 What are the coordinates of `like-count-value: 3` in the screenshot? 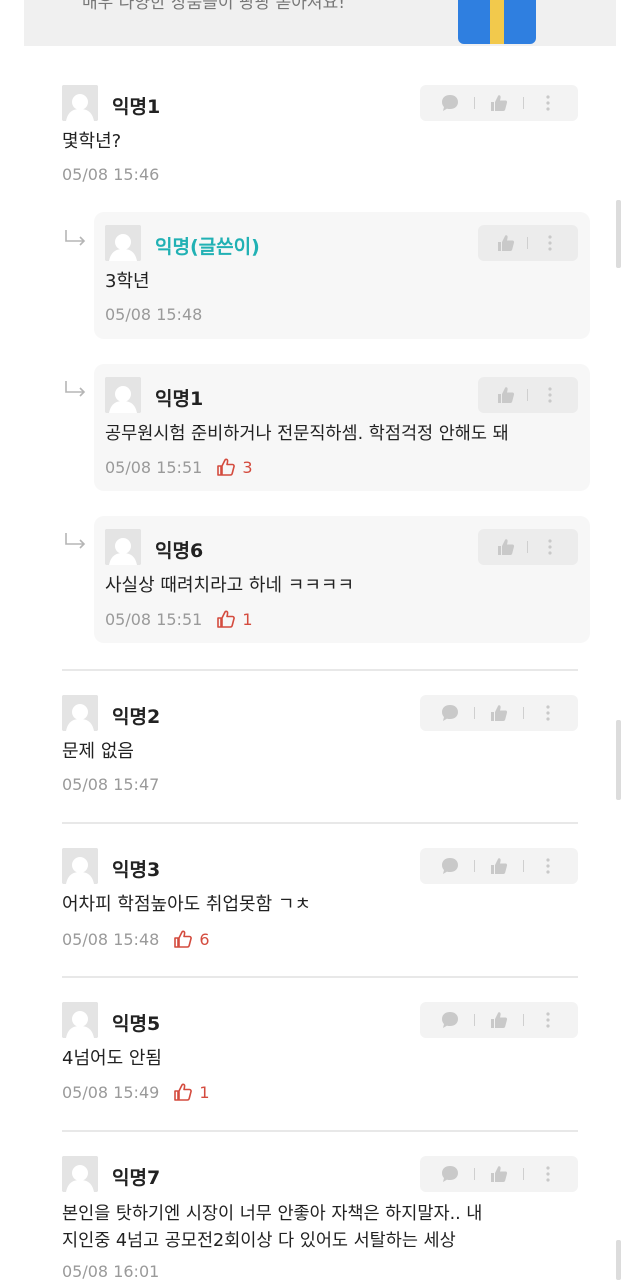 It's located at (247, 467).